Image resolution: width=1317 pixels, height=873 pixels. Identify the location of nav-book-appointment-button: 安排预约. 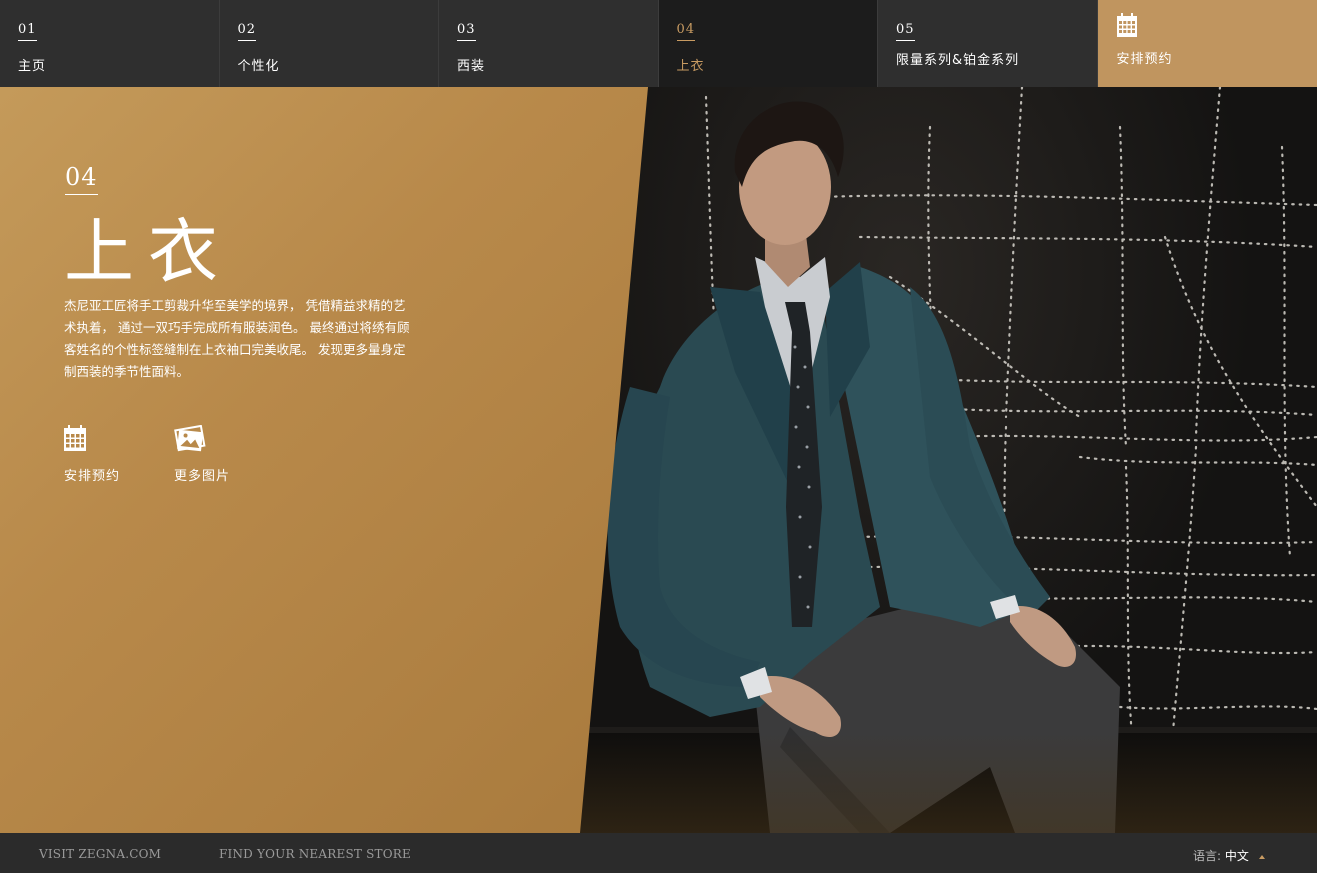
(1207, 43).